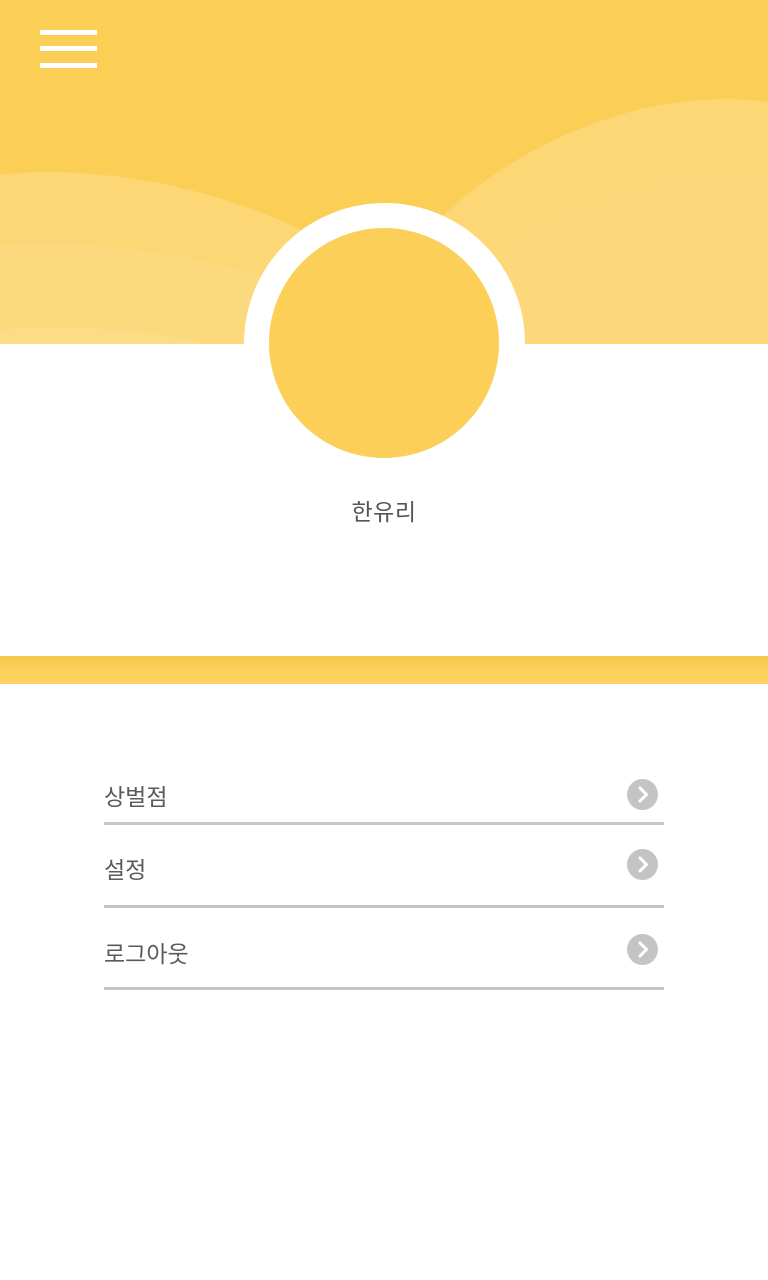 Image resolution: width=768 pixels, height=1280 pixels. Describe the element at coordinates (384, 670) in the screenshot. I see `section-divider-band` at that location.